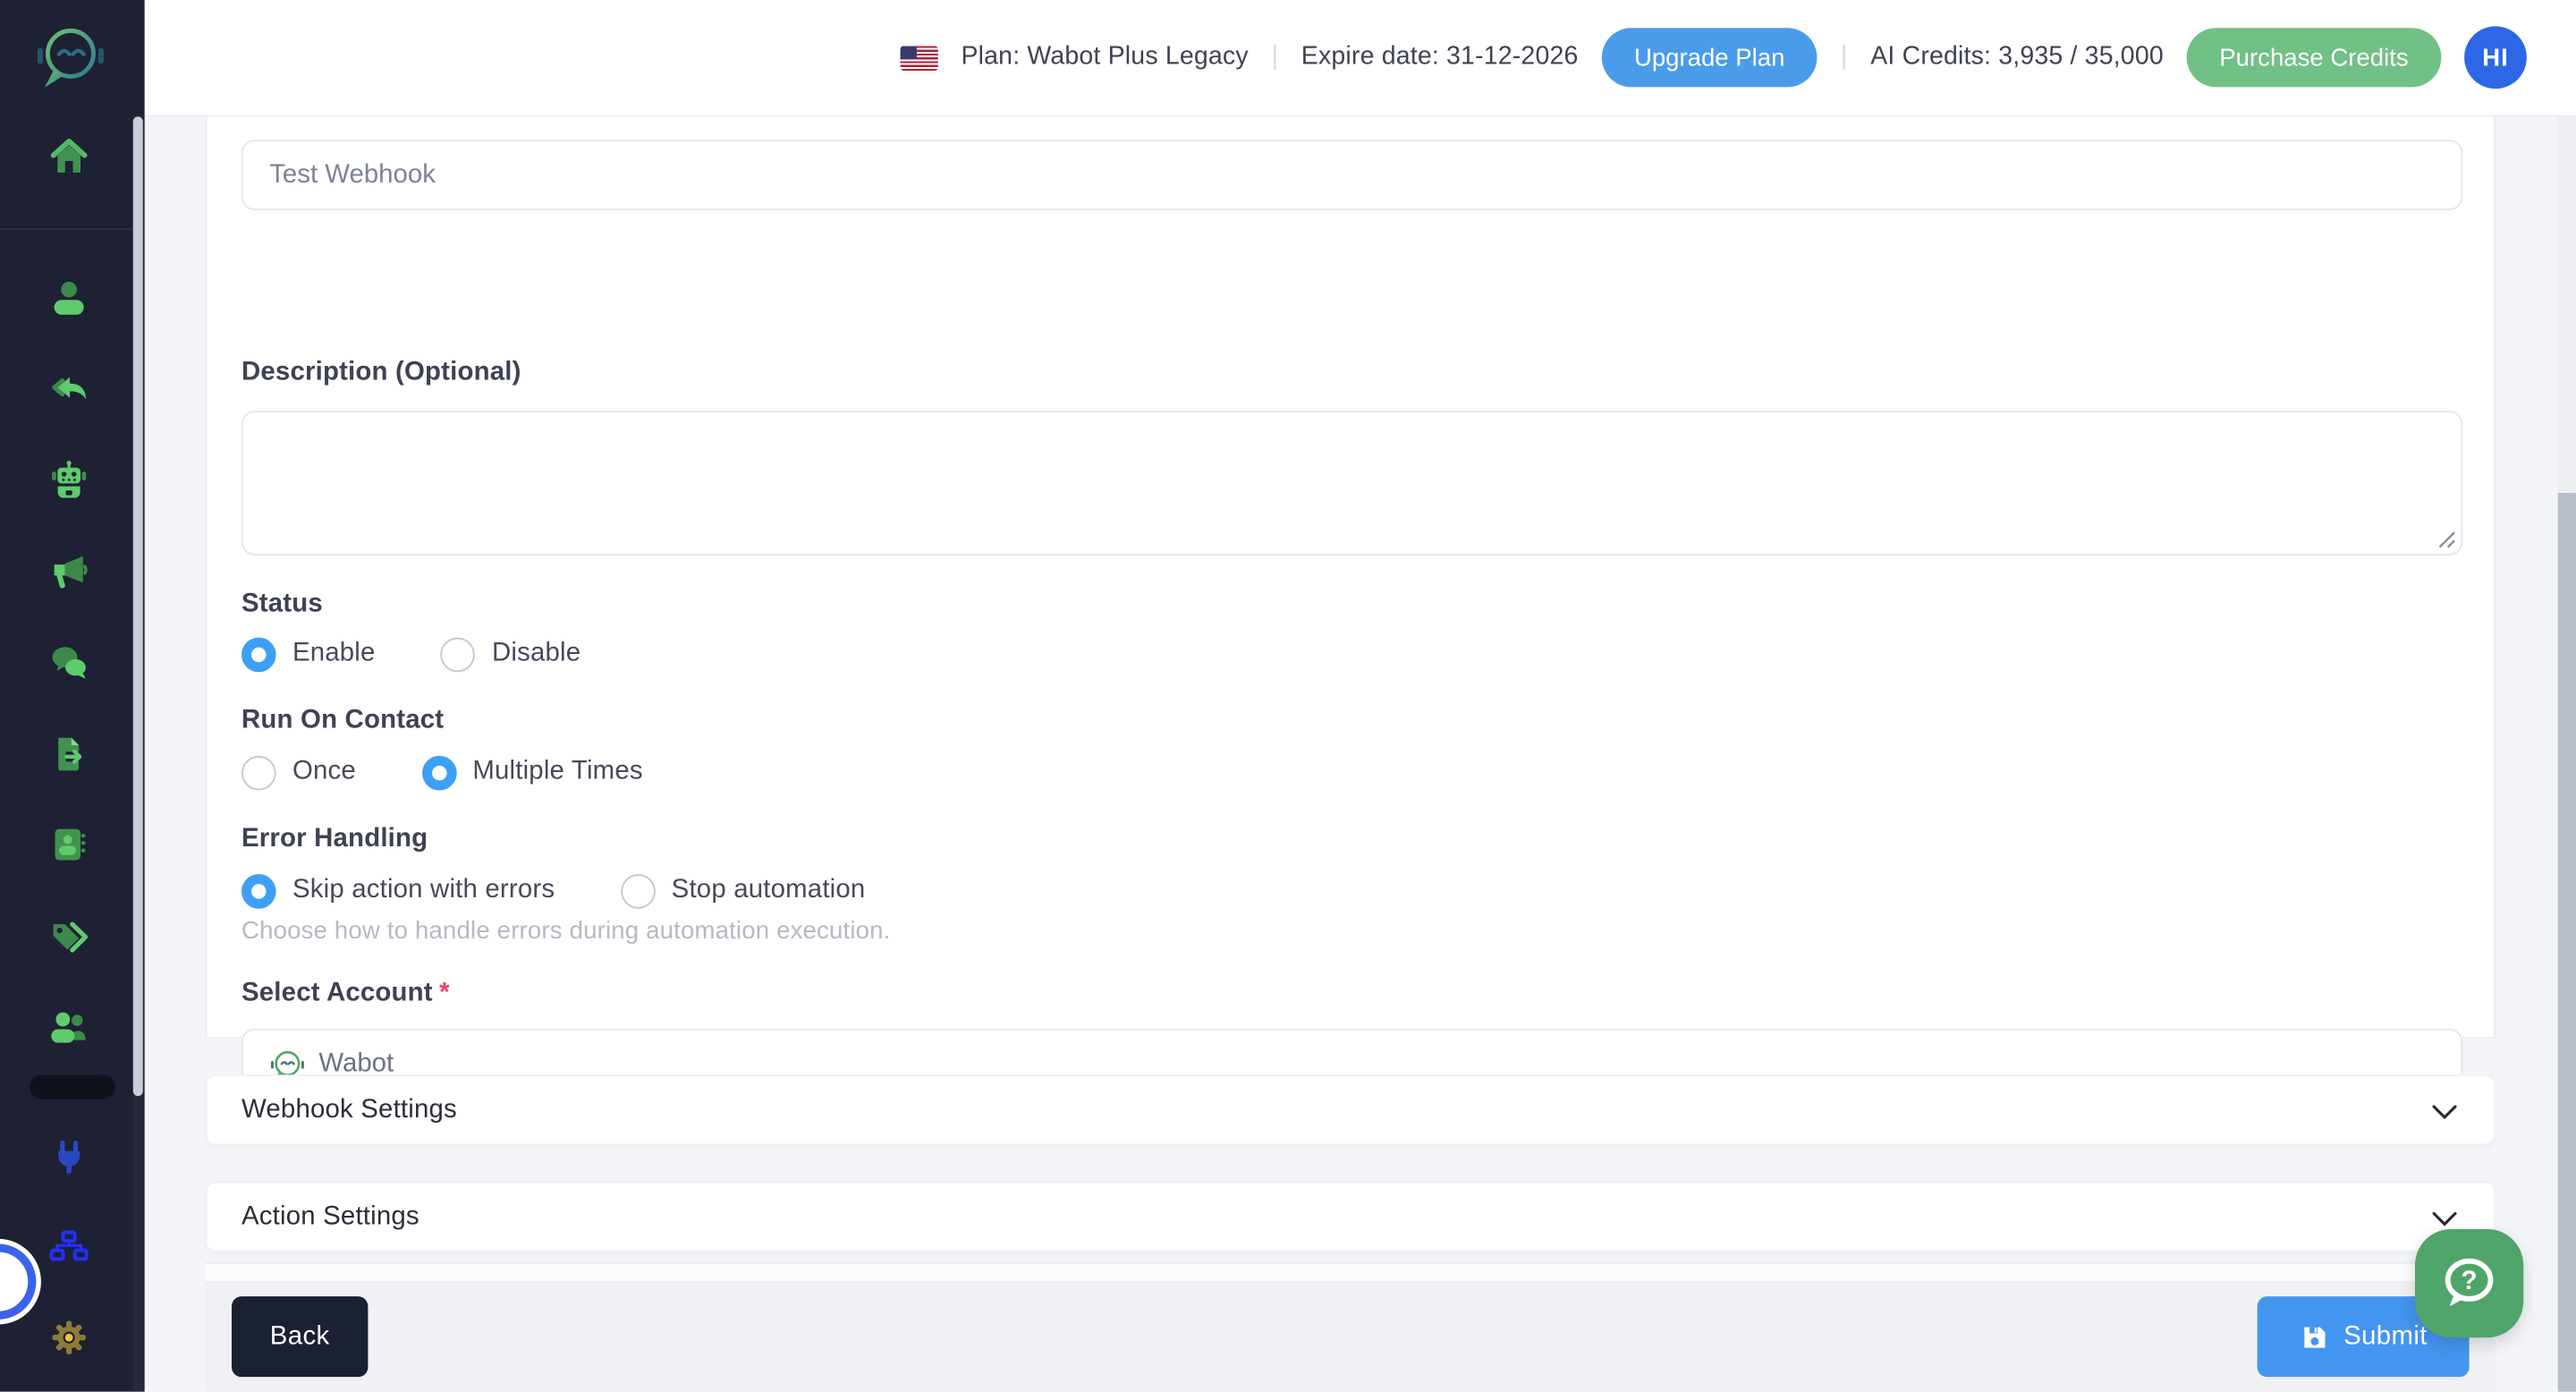 This screenshot has width=2576, height=1392. What do you see at coordinates (300, 1337) in the screenshot?
I see `back-button: Back` at bounding box center [300, 1337].